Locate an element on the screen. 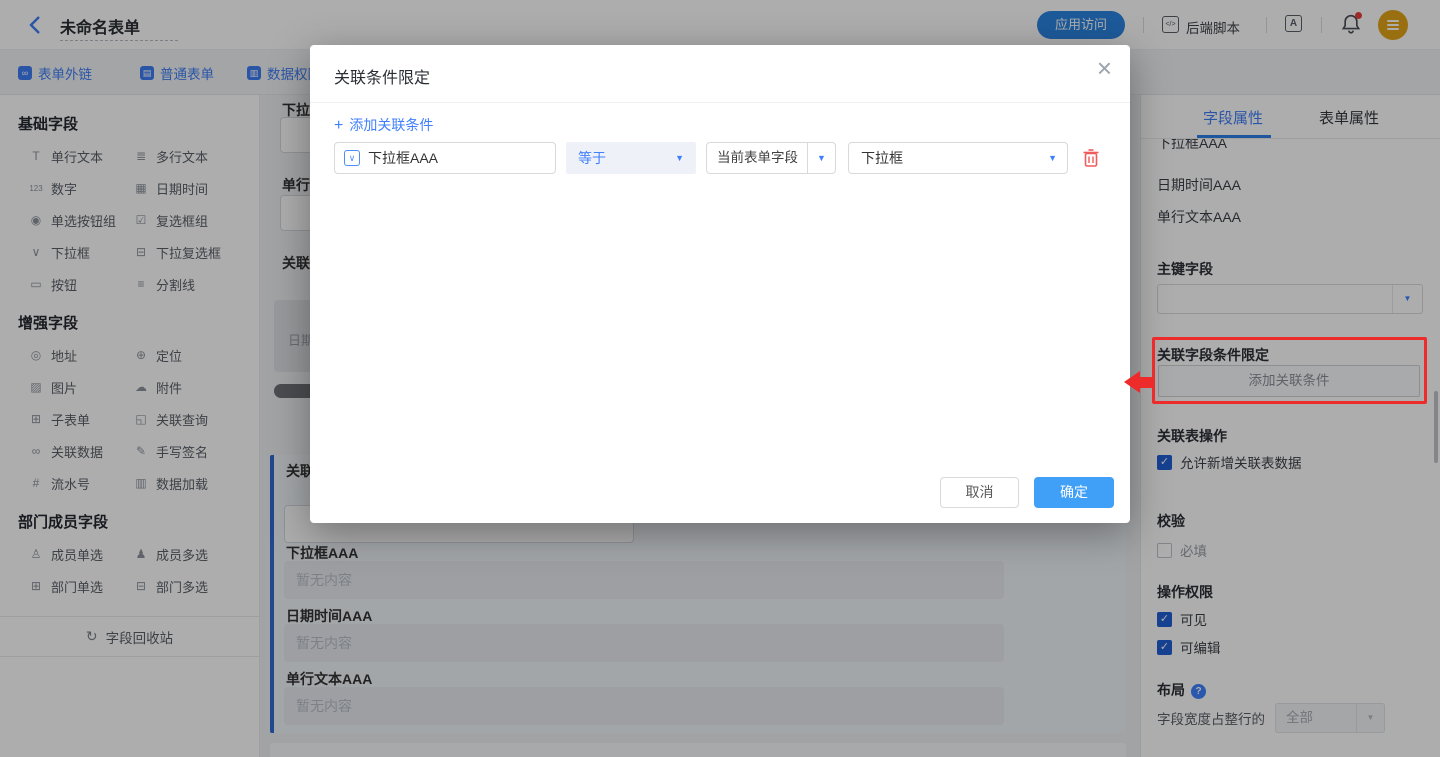  trash-icon is located at coordinates (1091, 158).